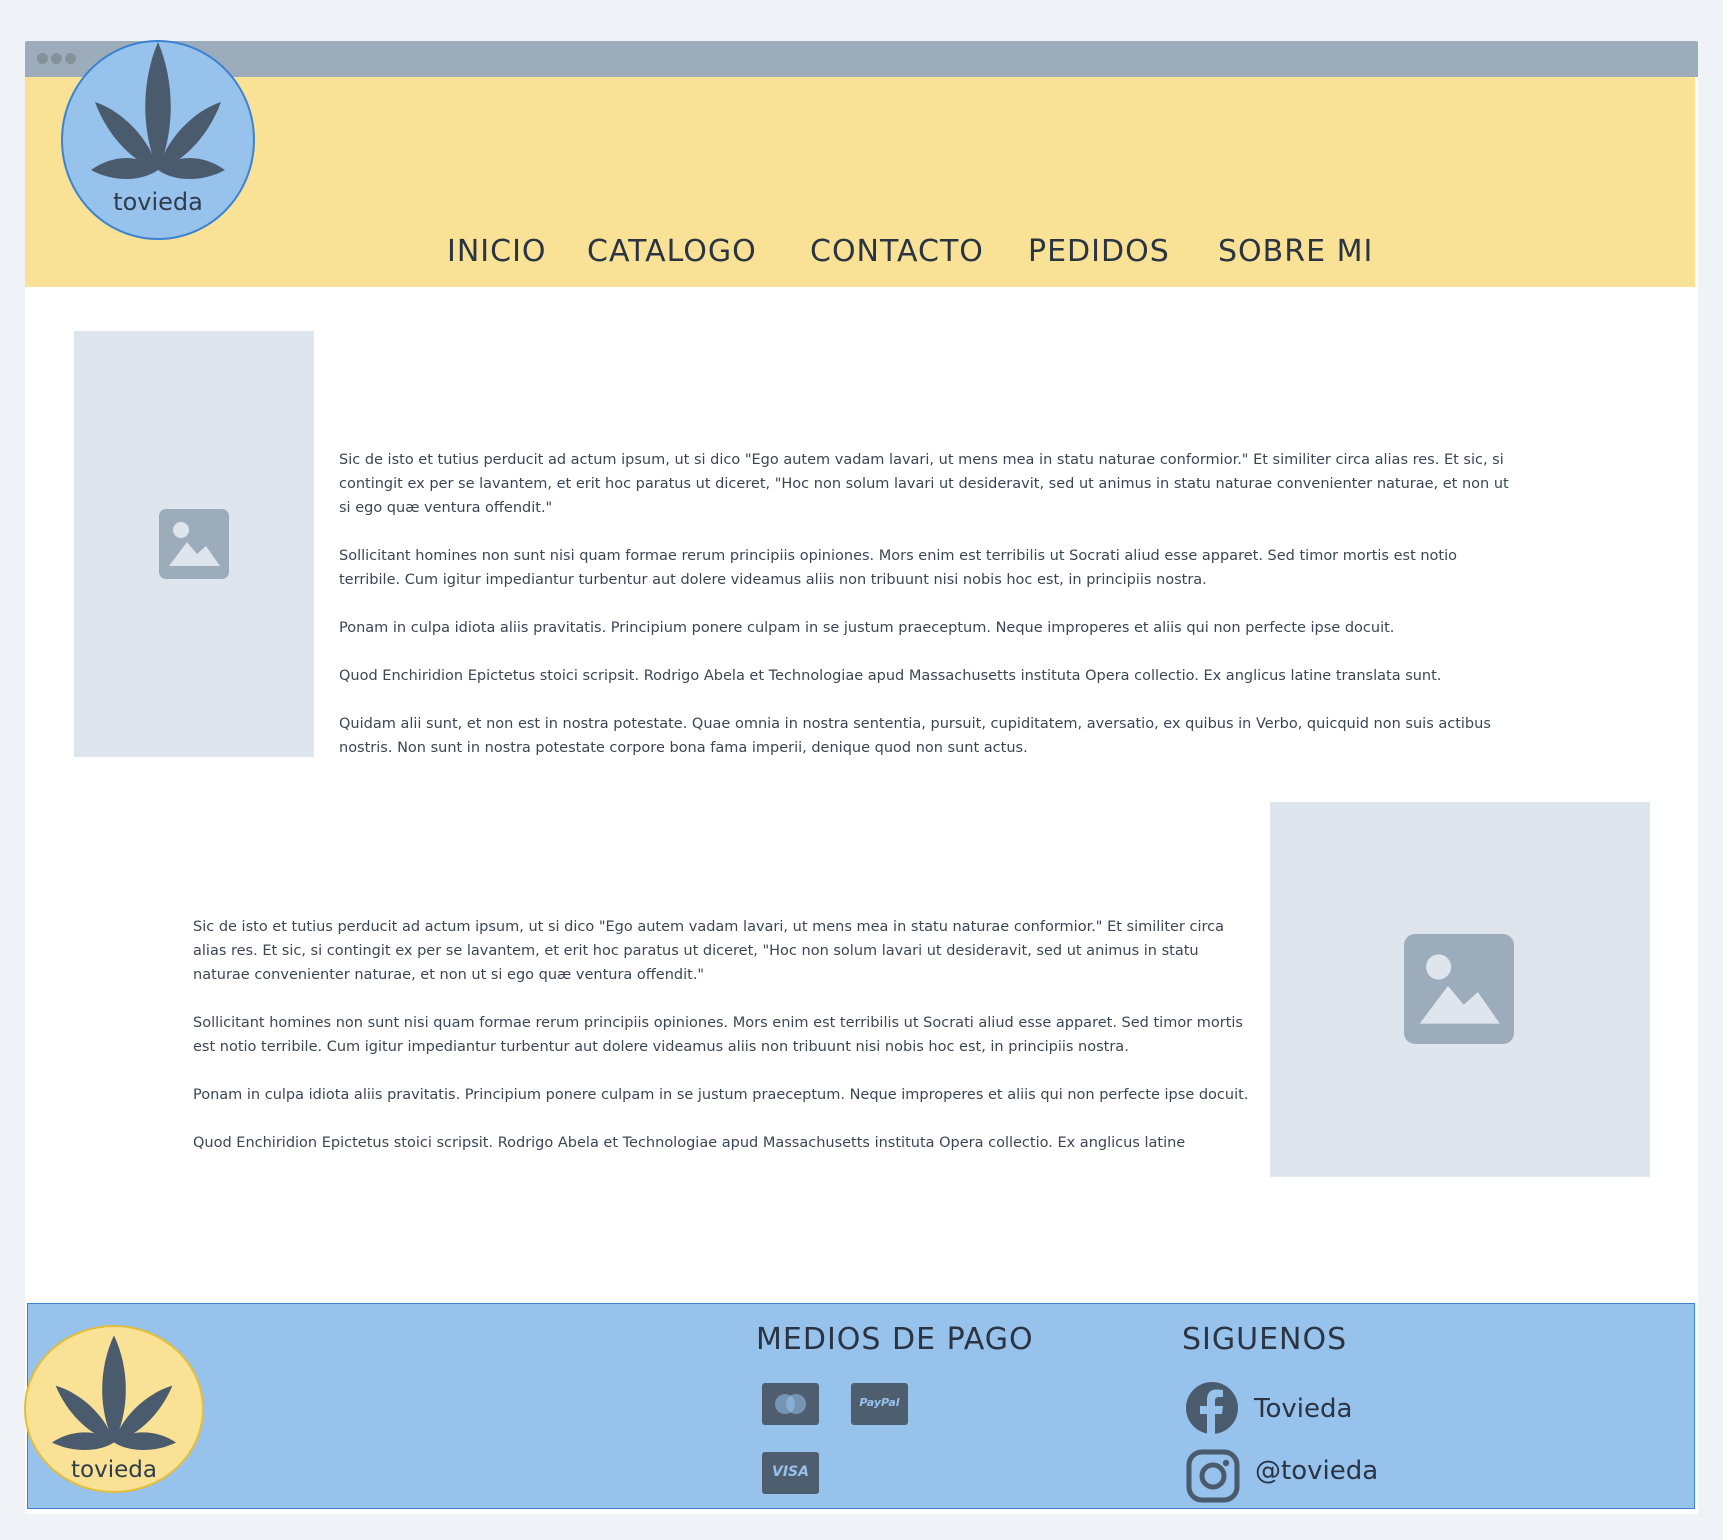  I want to click on payments-title: MEDIOS DE PAGO, so click(895, 1339).